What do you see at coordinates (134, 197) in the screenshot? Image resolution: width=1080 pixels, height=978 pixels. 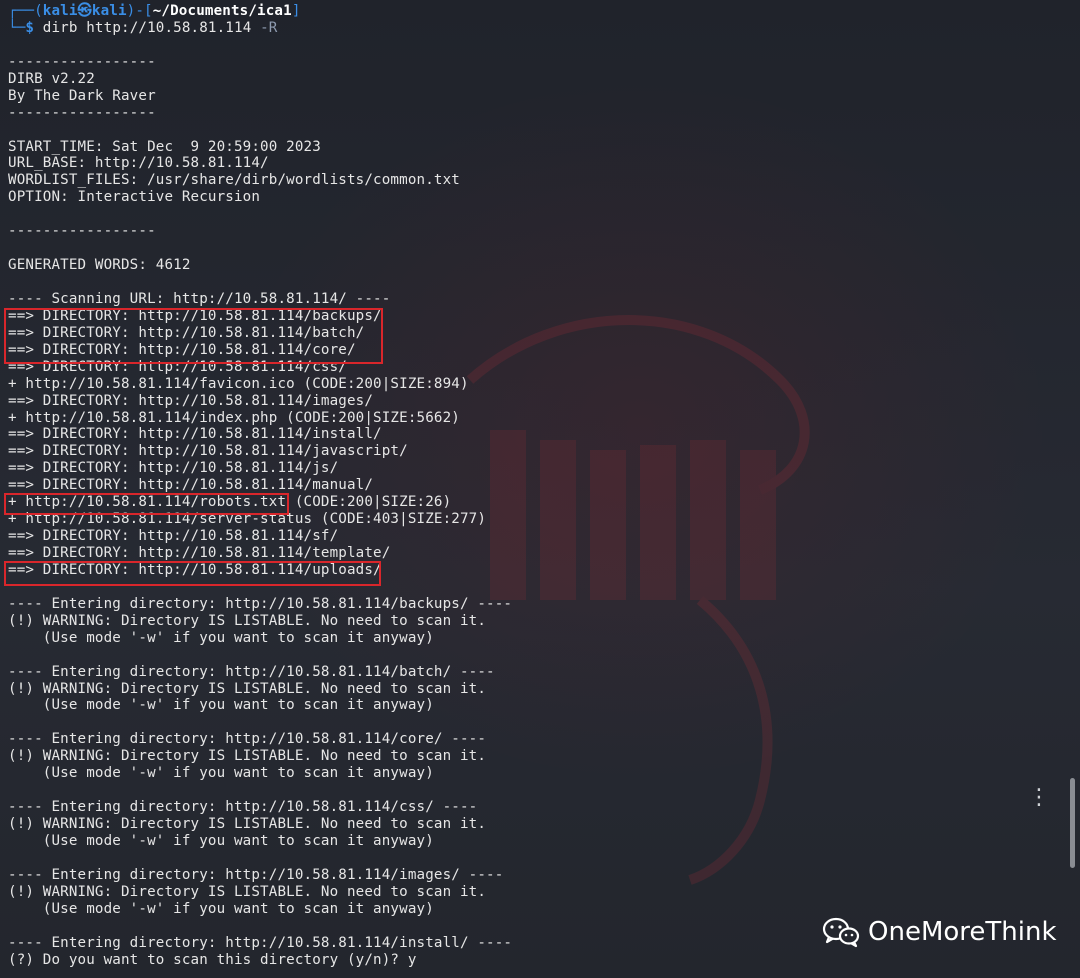 I see `terminal-line: OPTION: Interactive Recursion` at bounding box center [134, 197].